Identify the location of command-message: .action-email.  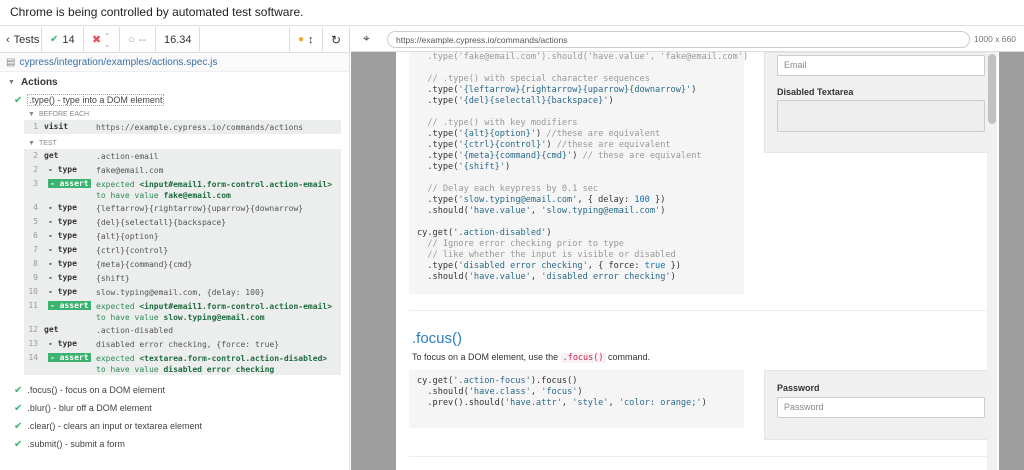
(127, 156).